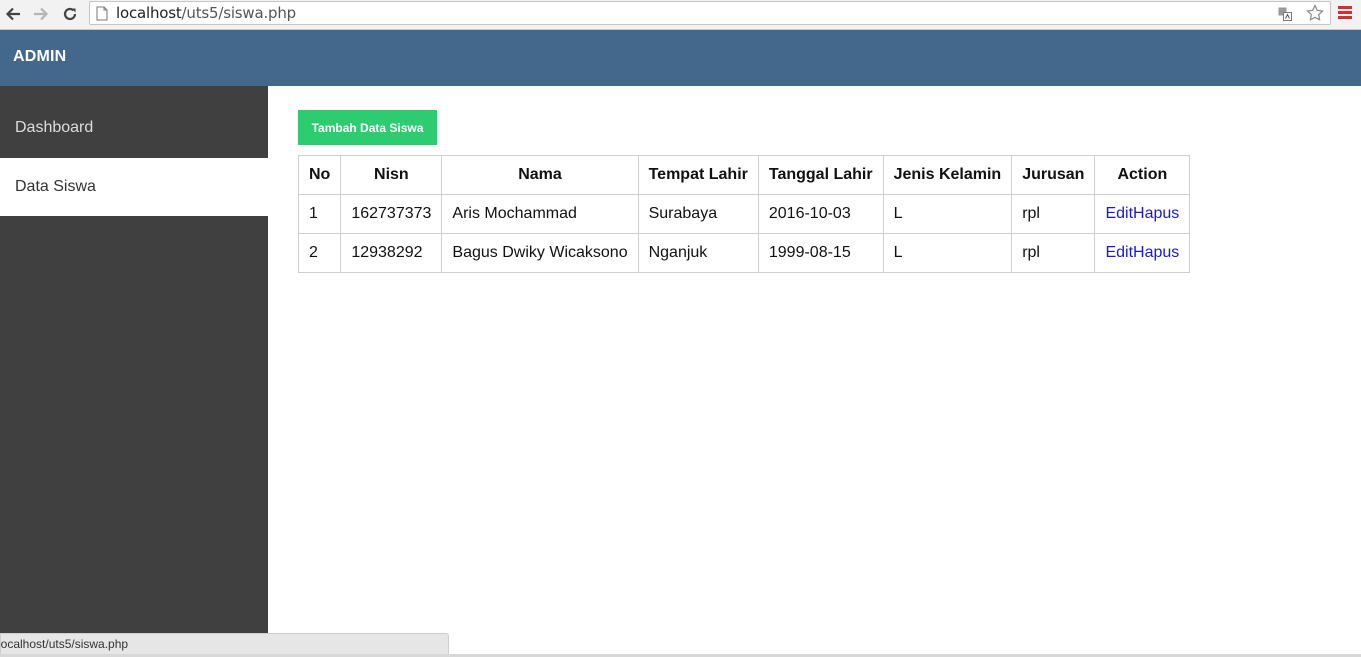 The image size is (1361, 657). Describe the element at coordinates (820, 175) in the screenshot. I see `column-header-tanggal-lahir: Tanggal Lahir` at that location.